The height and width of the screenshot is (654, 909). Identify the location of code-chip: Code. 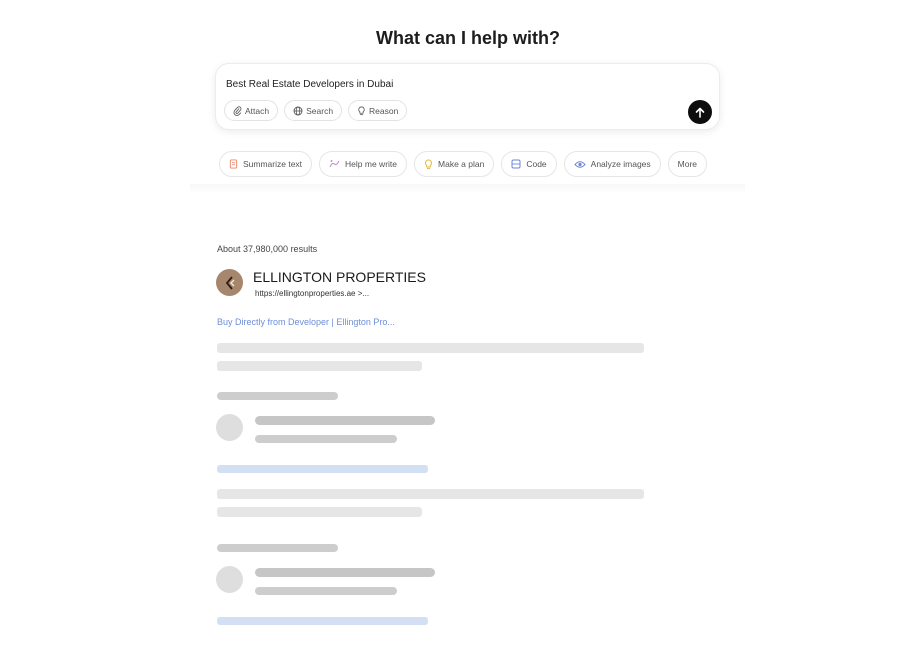
(529, 164).